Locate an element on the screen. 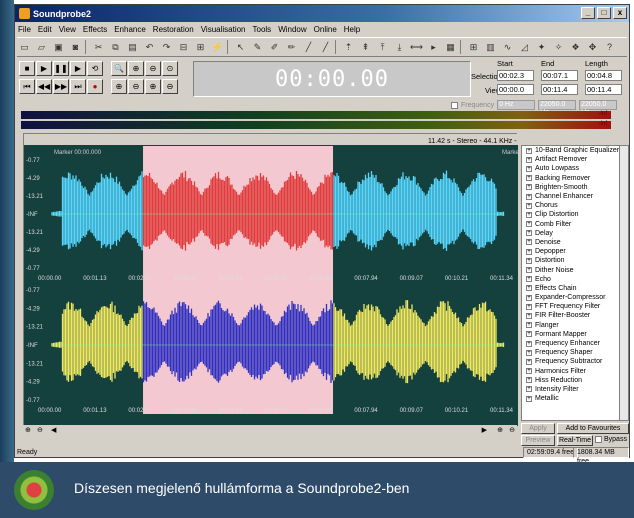 The height and width of the screenshot is (518, 634). effect-item: +10-Band Graphic Equalizer is located at coordinates (575, 150).